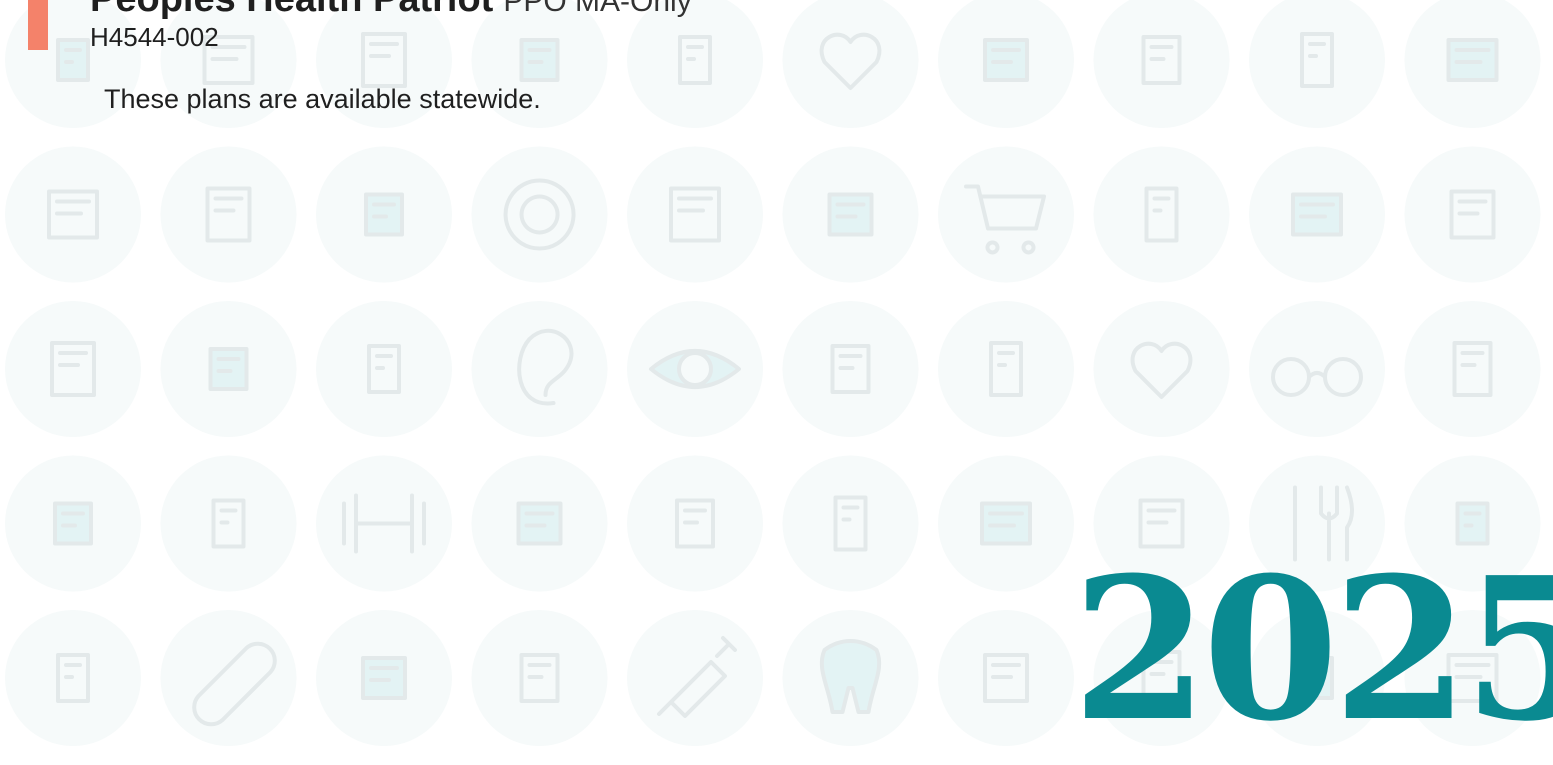 The width and height of the screenshot is (1553, 765). What do you see at coordinates (322, 99) in the screenshot?
I see `availability-text: These plans are available statewide.` at bounding box center [322, 99].